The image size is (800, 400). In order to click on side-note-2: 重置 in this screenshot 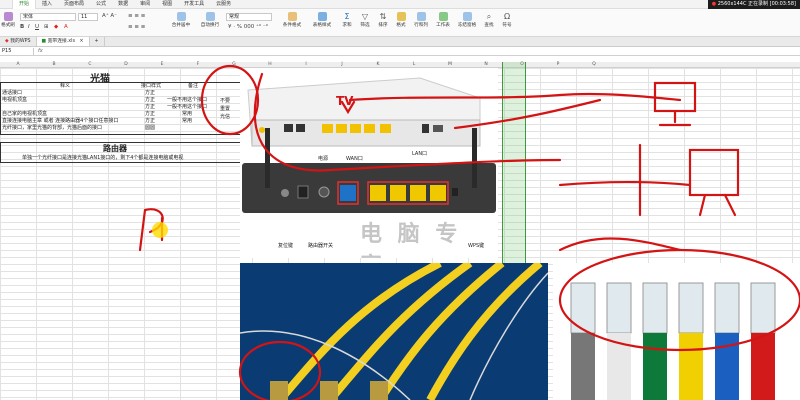, I will do `click(225, 109)`.